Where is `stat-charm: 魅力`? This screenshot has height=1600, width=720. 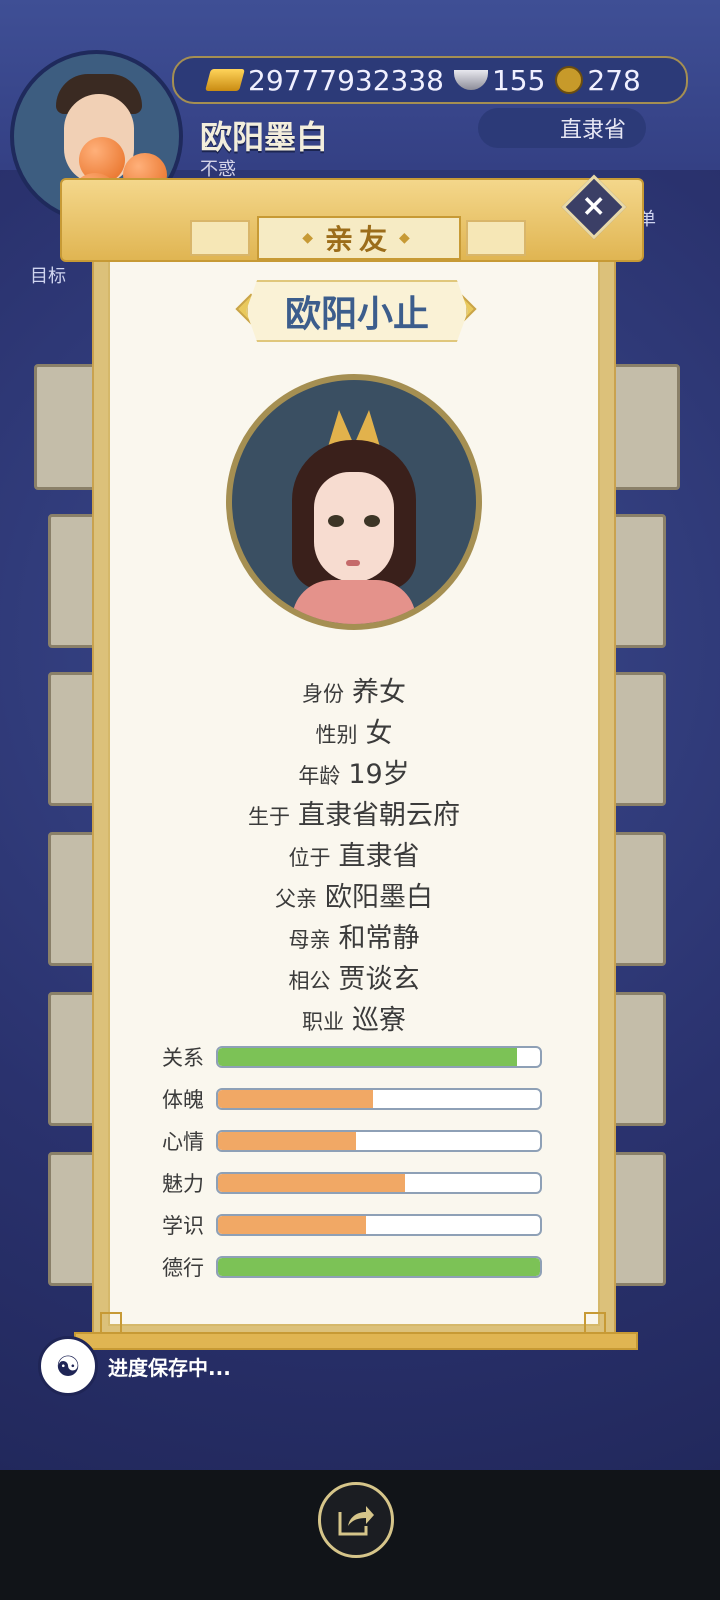 stat-charm: 魅力 is located at coordinates (352, 1183).